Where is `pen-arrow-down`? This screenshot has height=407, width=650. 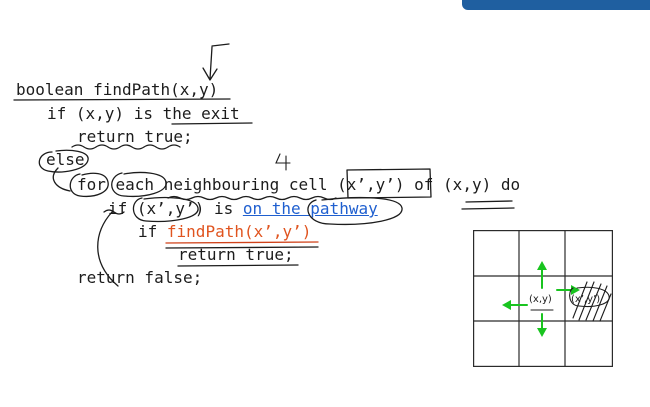 pen-arrow-down is located at coordinates (216, 62).